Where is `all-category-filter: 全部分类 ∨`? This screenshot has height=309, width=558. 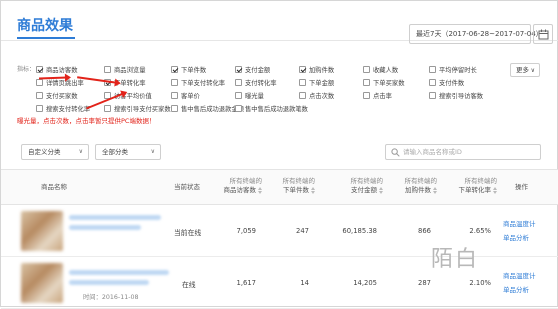 all-category-filter: 全部分类 ∨ is located at coordinates (128, 152).